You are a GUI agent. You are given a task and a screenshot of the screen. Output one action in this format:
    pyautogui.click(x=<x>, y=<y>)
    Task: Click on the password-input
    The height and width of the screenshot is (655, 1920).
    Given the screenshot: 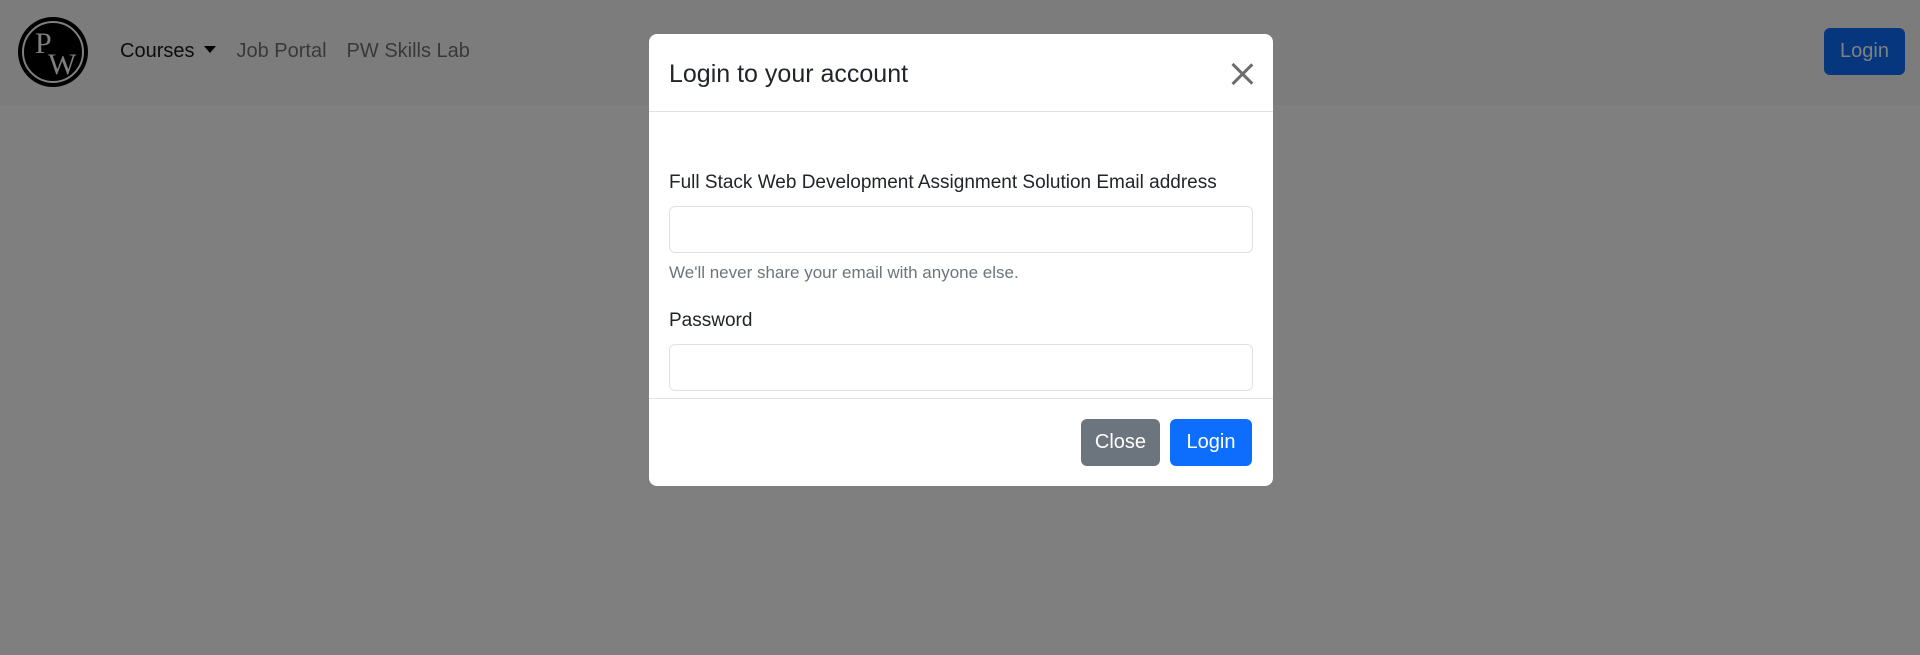 What is the action you would take?
    pyautogui.click(x=961, y=367)
    